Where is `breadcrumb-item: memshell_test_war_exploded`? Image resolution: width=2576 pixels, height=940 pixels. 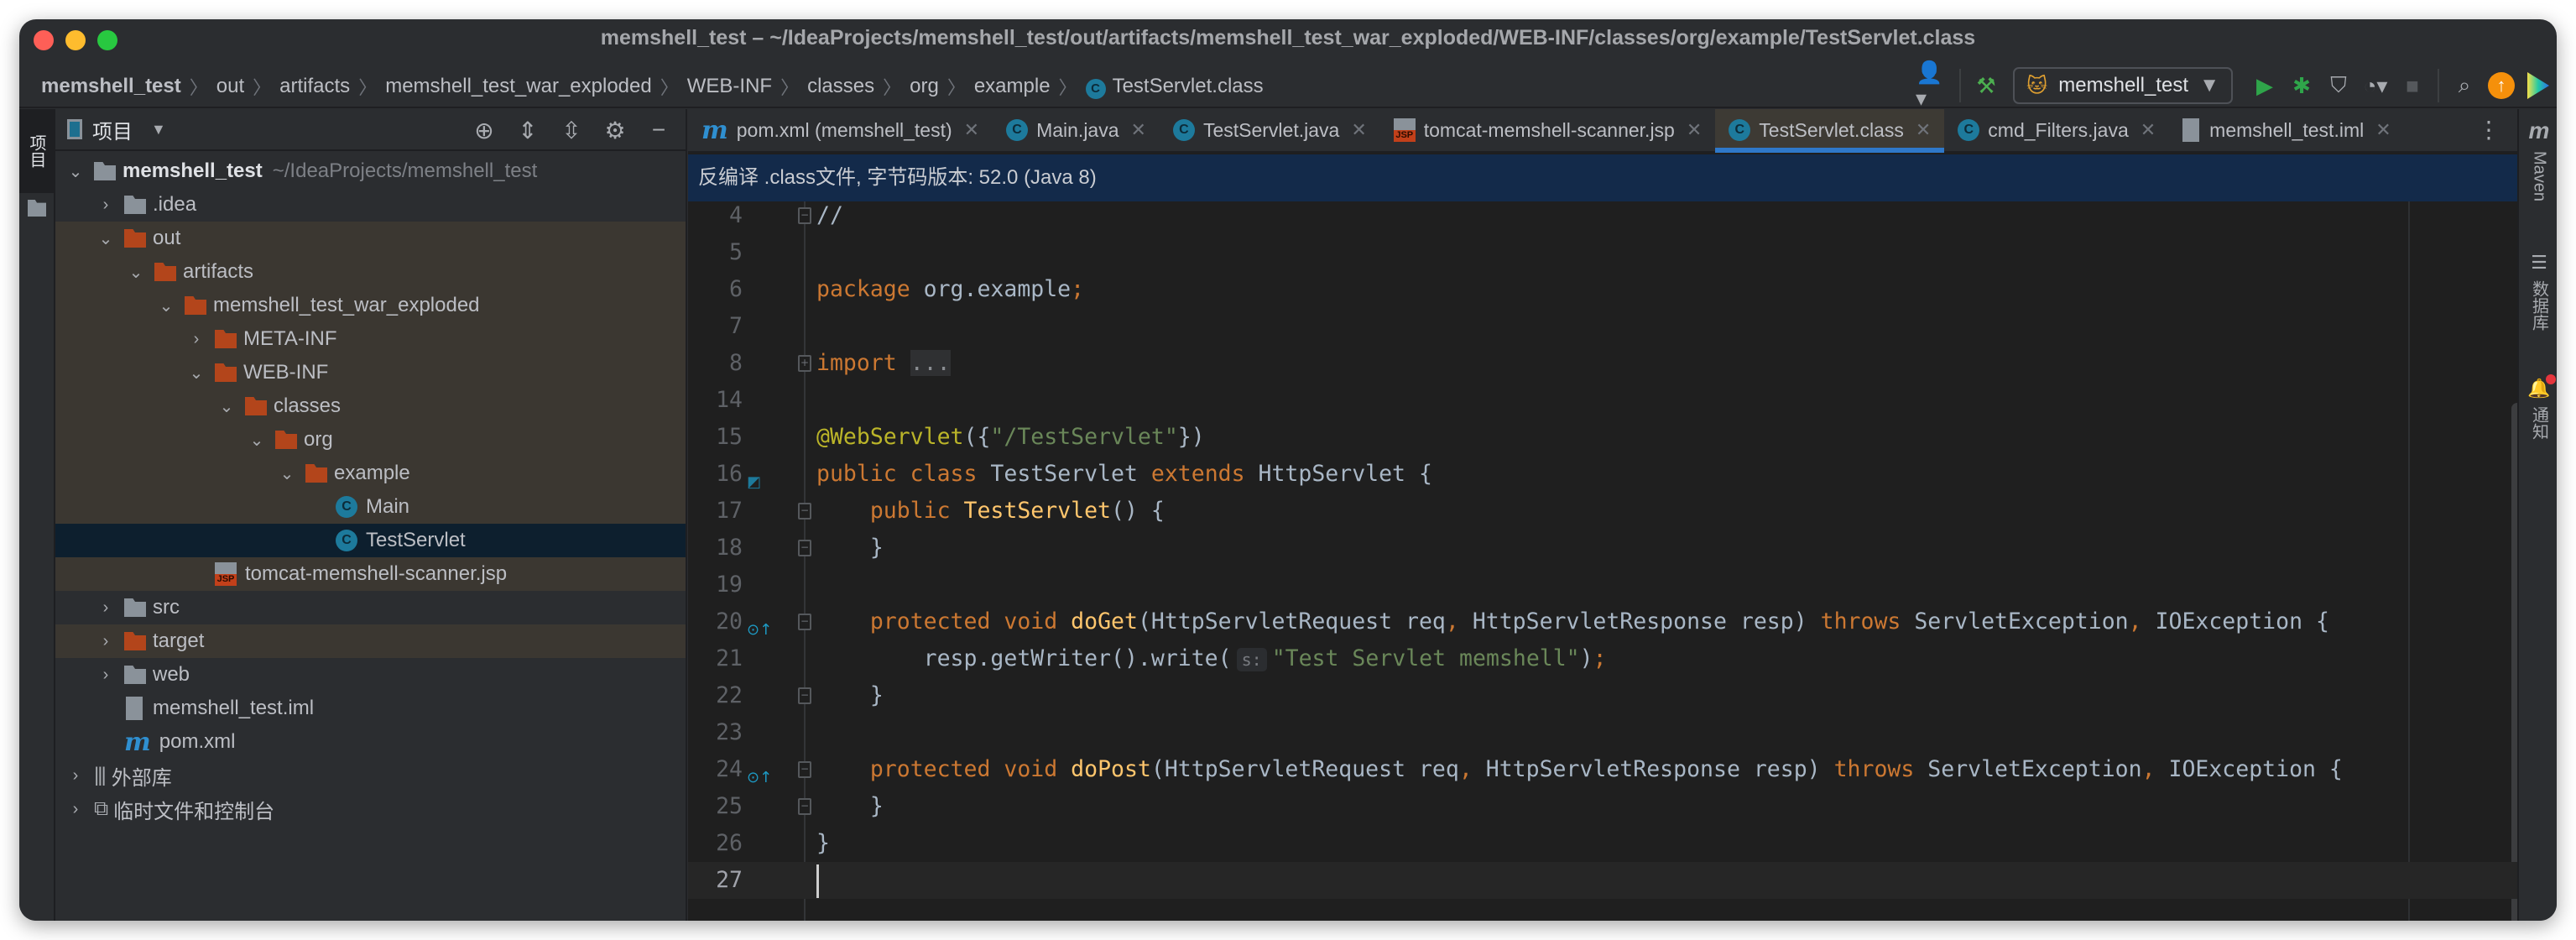
breadcrumb-item: memshell_test_war_exploded is located at coordinates (518, 86).